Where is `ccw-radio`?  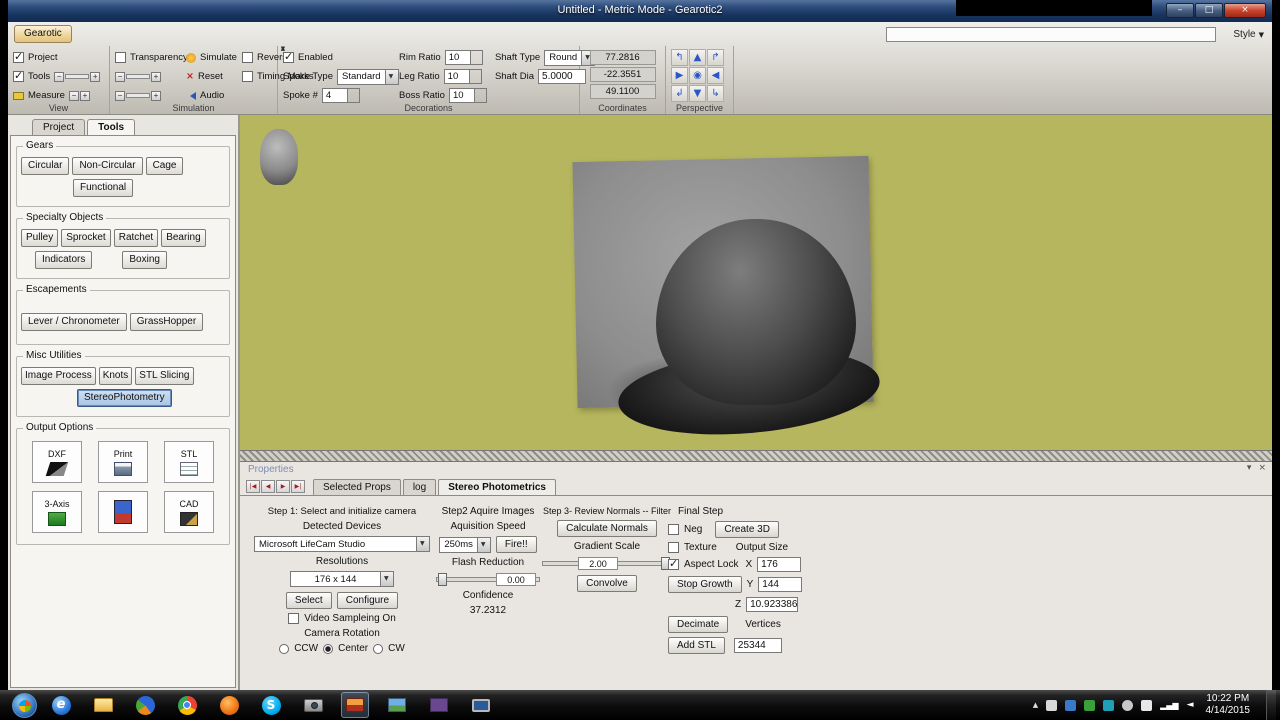
ccw-radio is located at coordinates (284, 648).